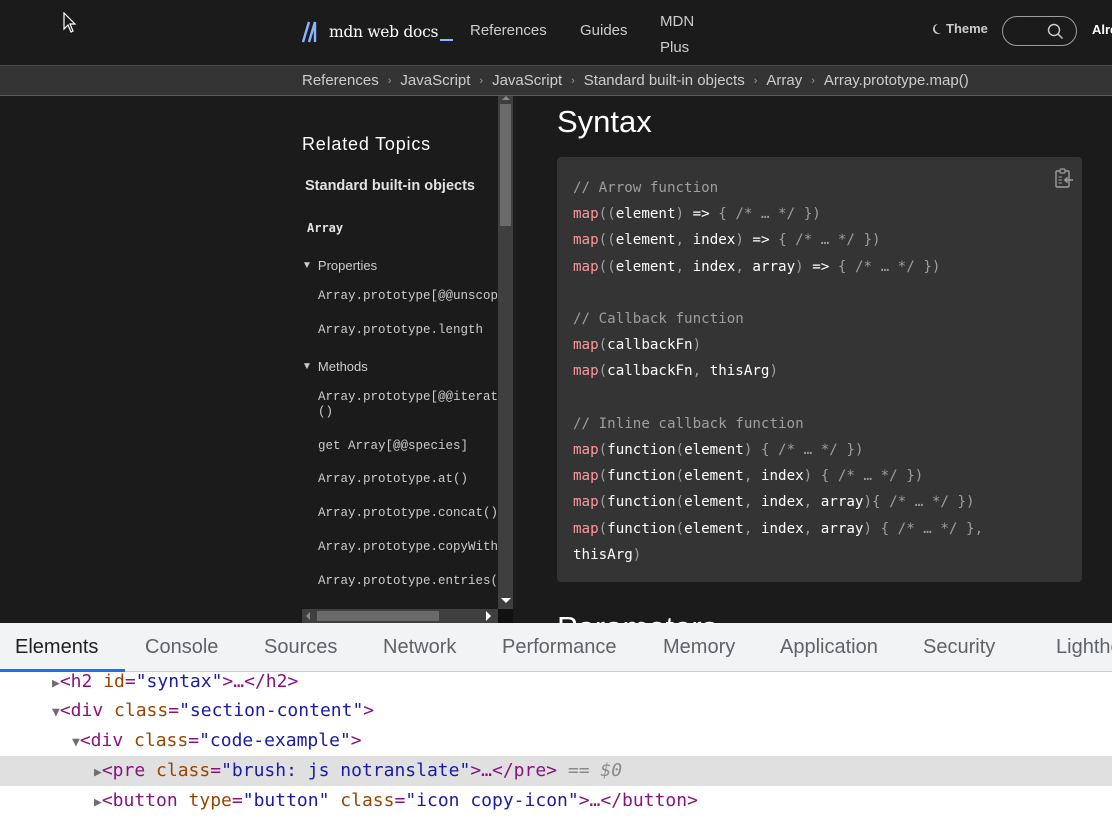 This screenshot has height=820, width=1112. Describe the element at coordinates (506, 98) in the screenshot. I see `scroll-up-arrow-icon` at that location.